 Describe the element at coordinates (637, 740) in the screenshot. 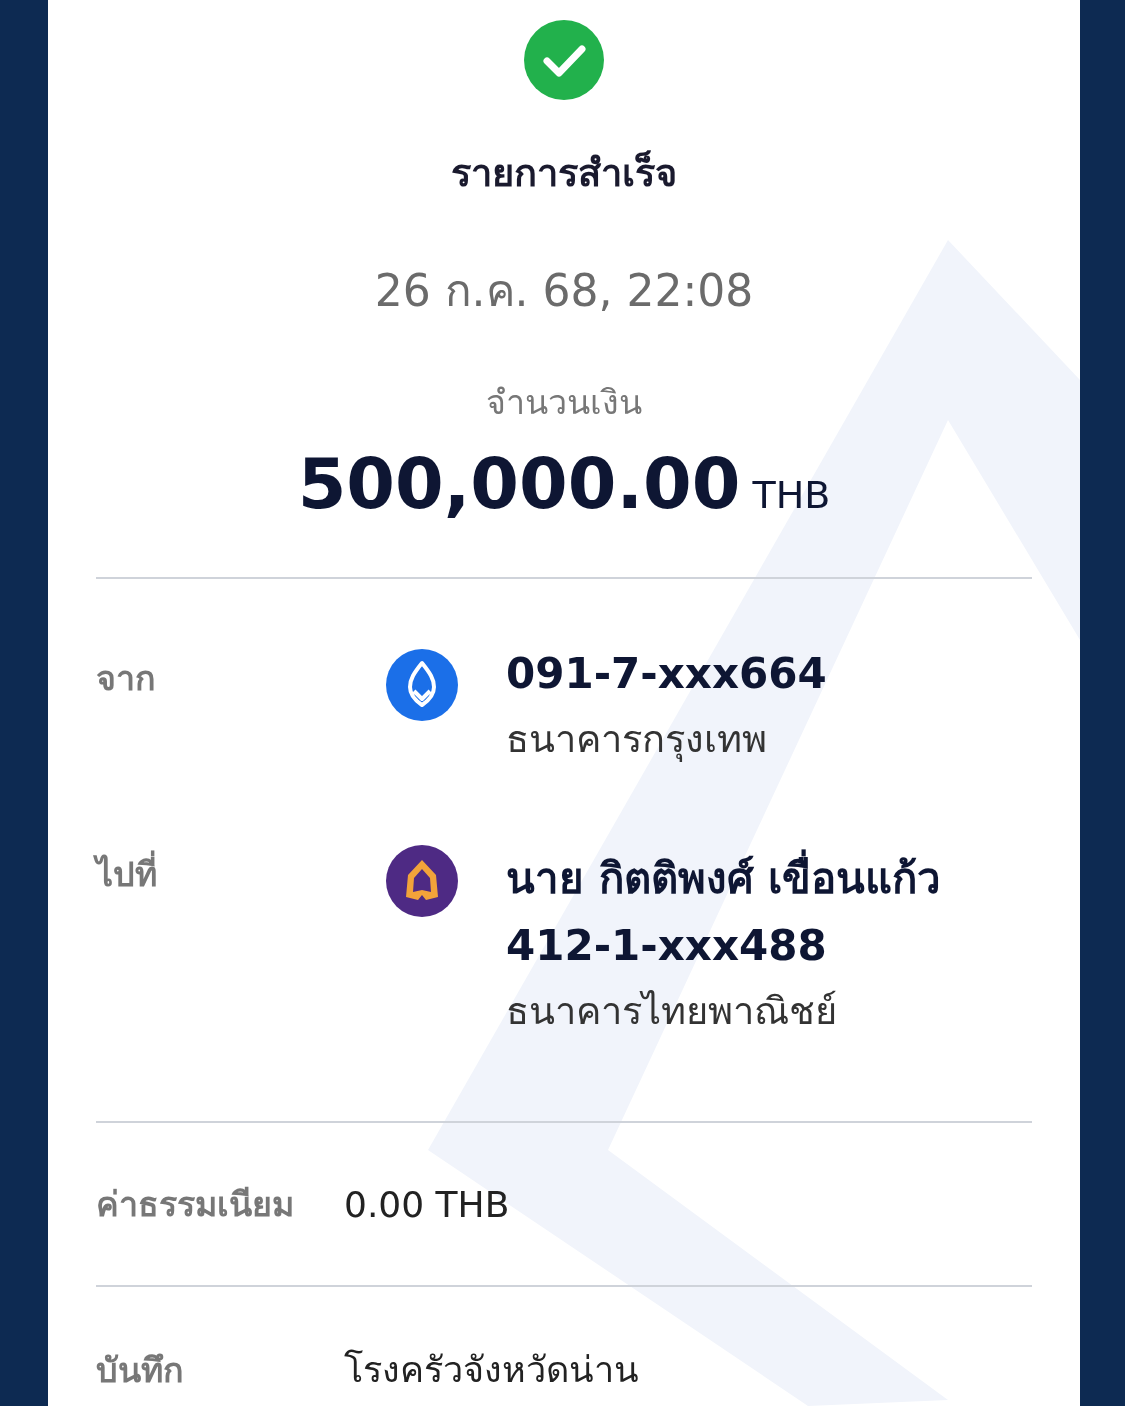

I see `bank-name: ธนาคารกรุงเทพ` at that location.